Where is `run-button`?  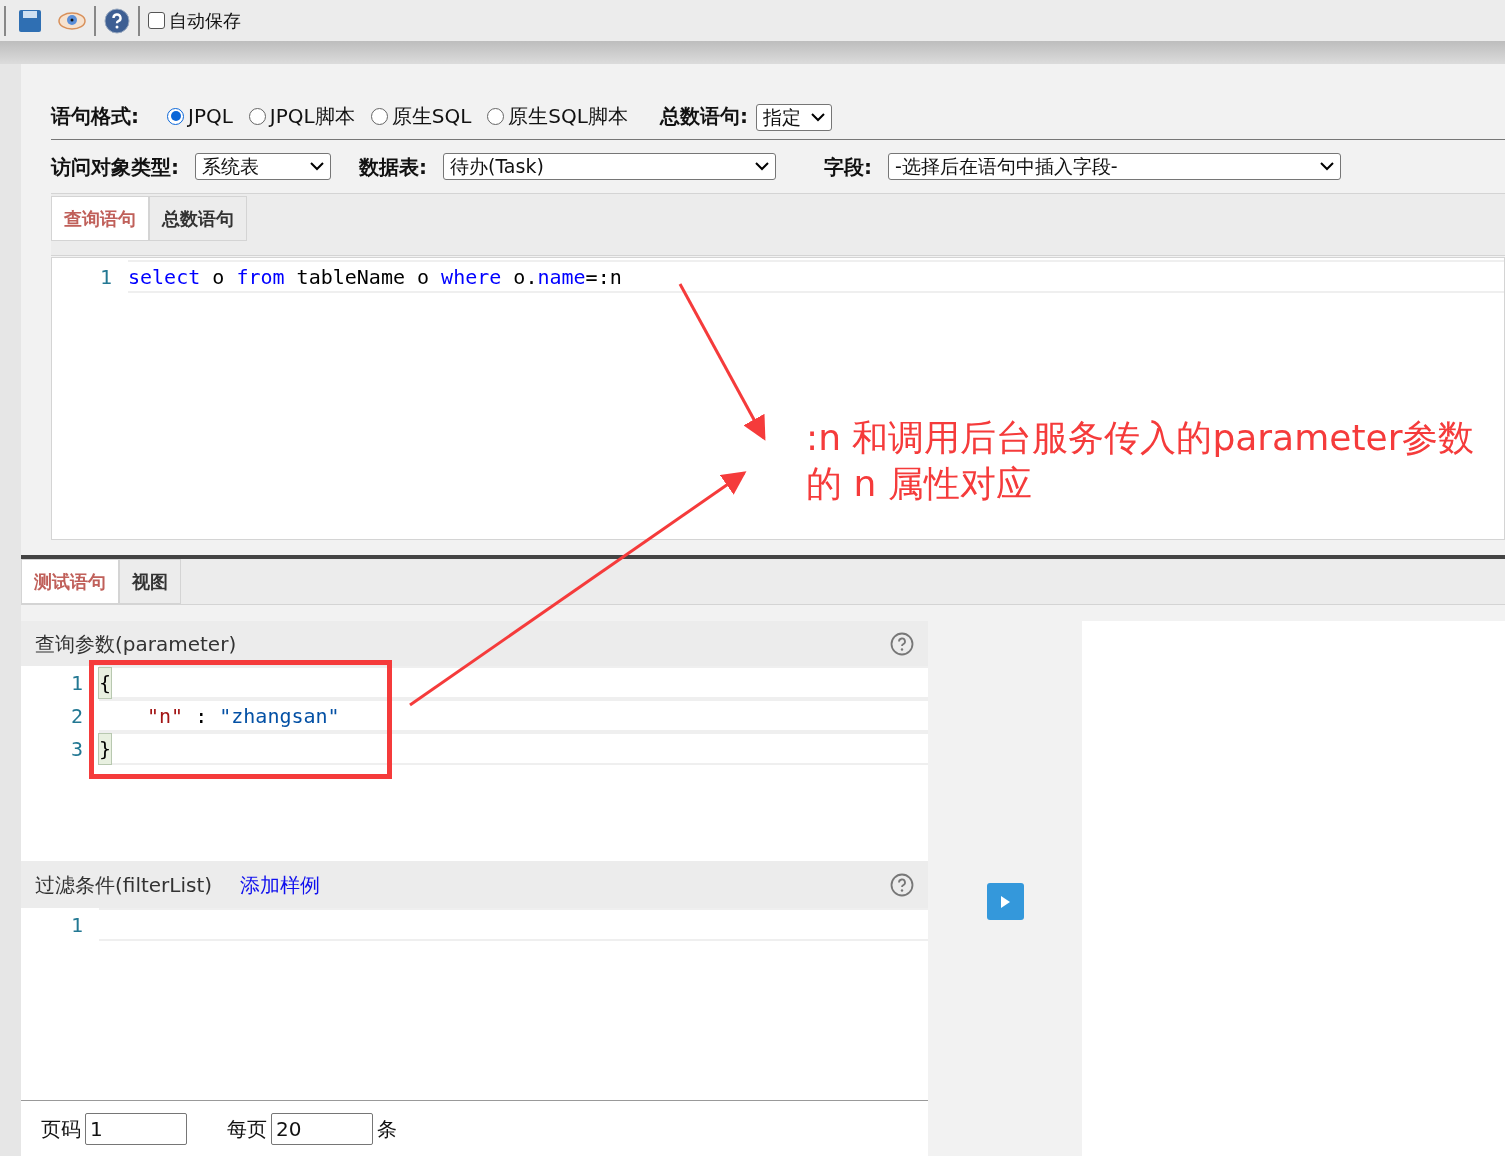 run-button is located at coordinates (1005, 901).